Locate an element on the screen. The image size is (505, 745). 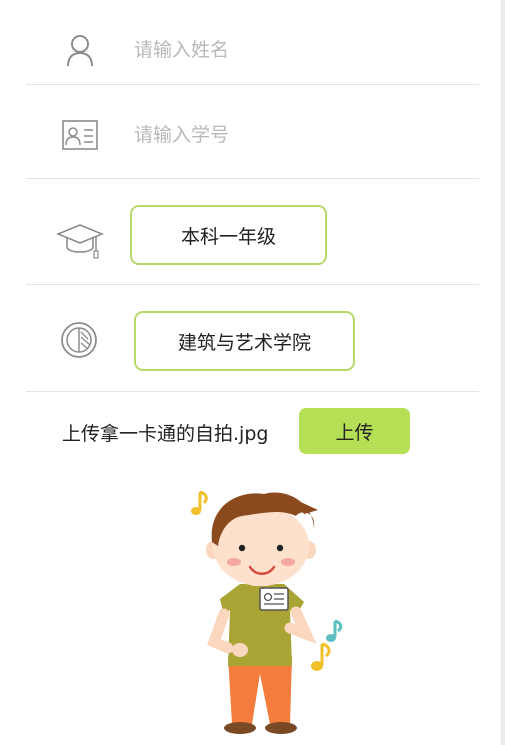
upload-button-label: 上传 is located at coordinates (354, 432).